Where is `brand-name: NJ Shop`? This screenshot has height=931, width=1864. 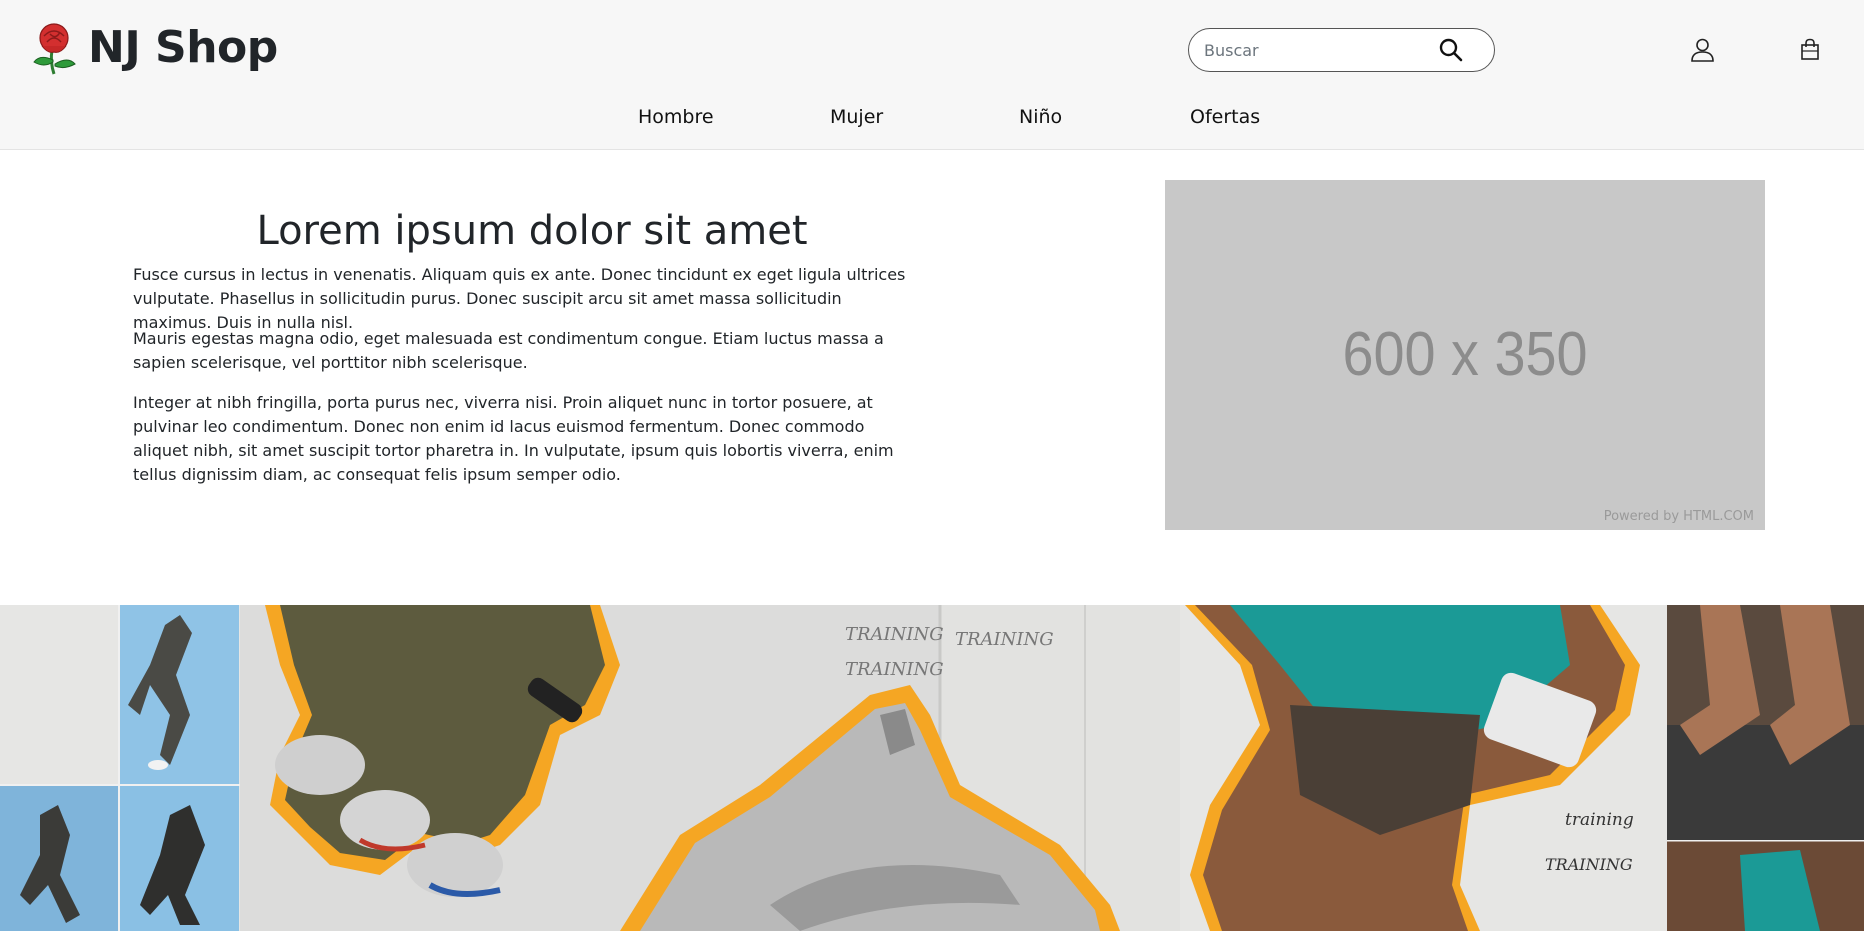 brand-name: NJ Shop is located at coordinates (183, 47).